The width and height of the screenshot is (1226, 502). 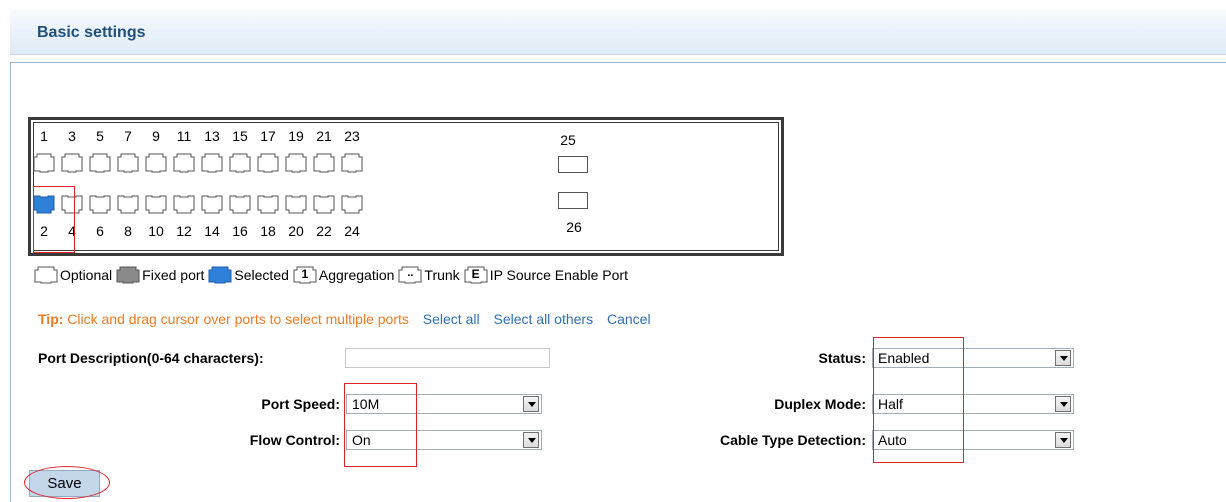 What do you see at coordinates (128, 136) in the screenshot?
I see `port-number-label: 7` at bounding box center [128, 136].